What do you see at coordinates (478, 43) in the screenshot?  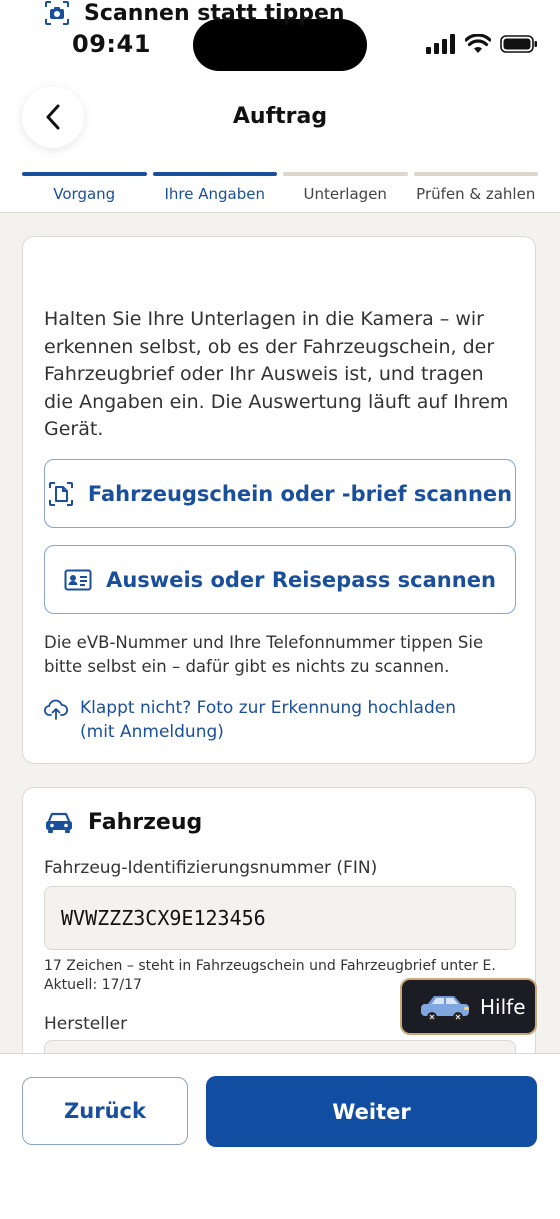 I see `wifi-icon` at bounding box center [478, 43].